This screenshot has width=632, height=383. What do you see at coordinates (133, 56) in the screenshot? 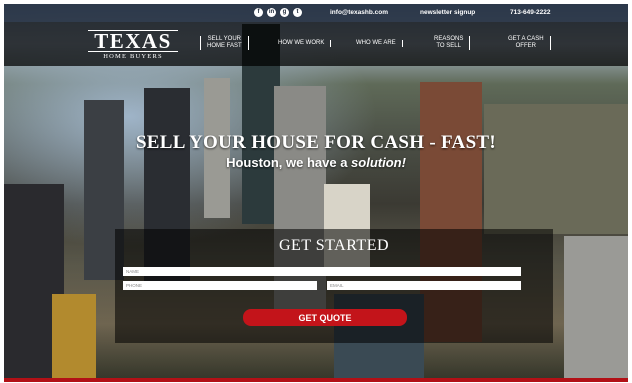
I see `logo-sub: HOME BUYERS` at bounding box center [133, 56].